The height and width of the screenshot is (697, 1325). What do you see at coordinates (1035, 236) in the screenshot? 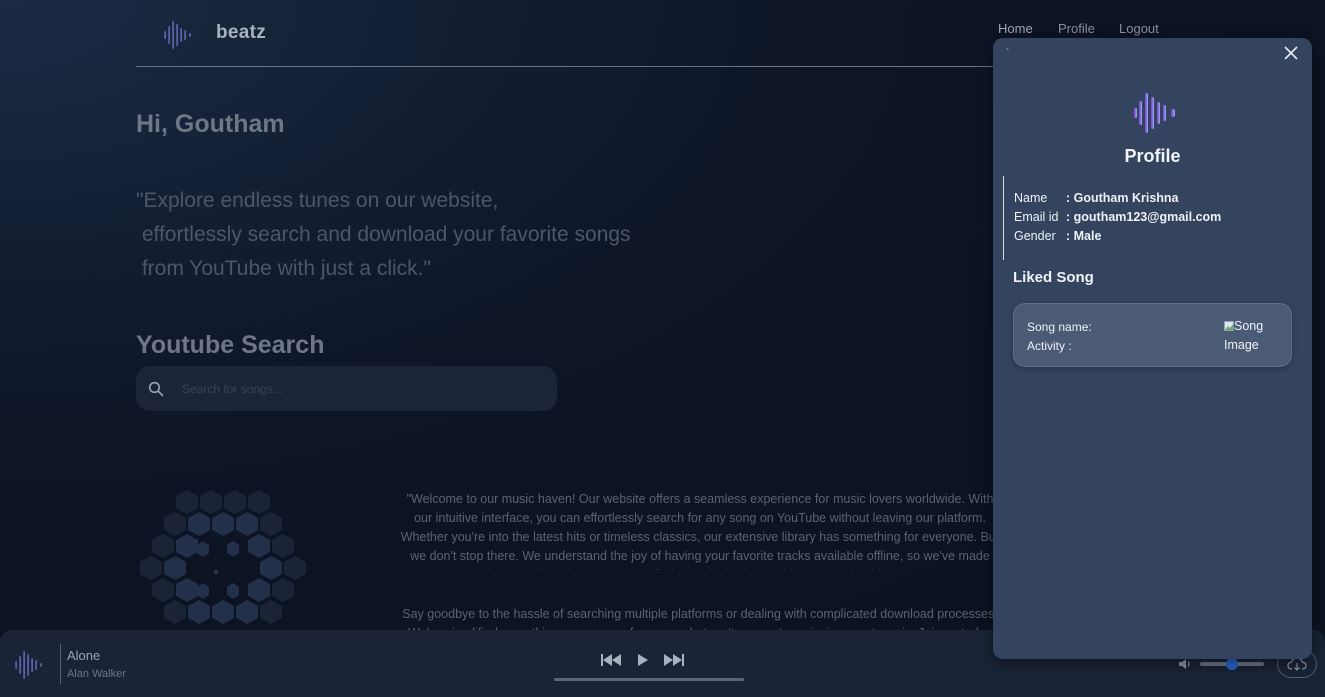
I see `profile-gender-label: Gender` at bounding box center [1035, 236].